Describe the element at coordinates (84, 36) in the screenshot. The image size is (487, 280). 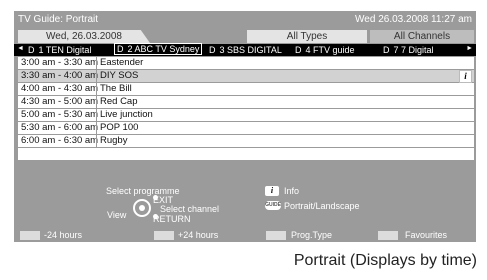
I see `tab-date: Wed, 26.03.2008` at that location.